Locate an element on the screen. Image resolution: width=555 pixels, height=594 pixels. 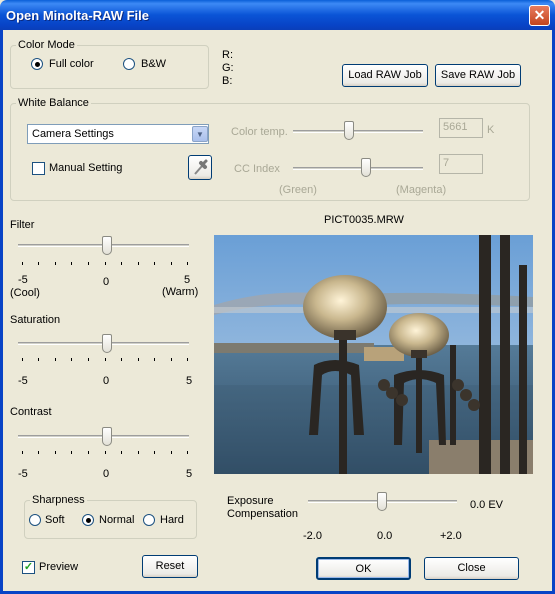
white-balance-legend: White Balance is located at coordinates (53, 103).